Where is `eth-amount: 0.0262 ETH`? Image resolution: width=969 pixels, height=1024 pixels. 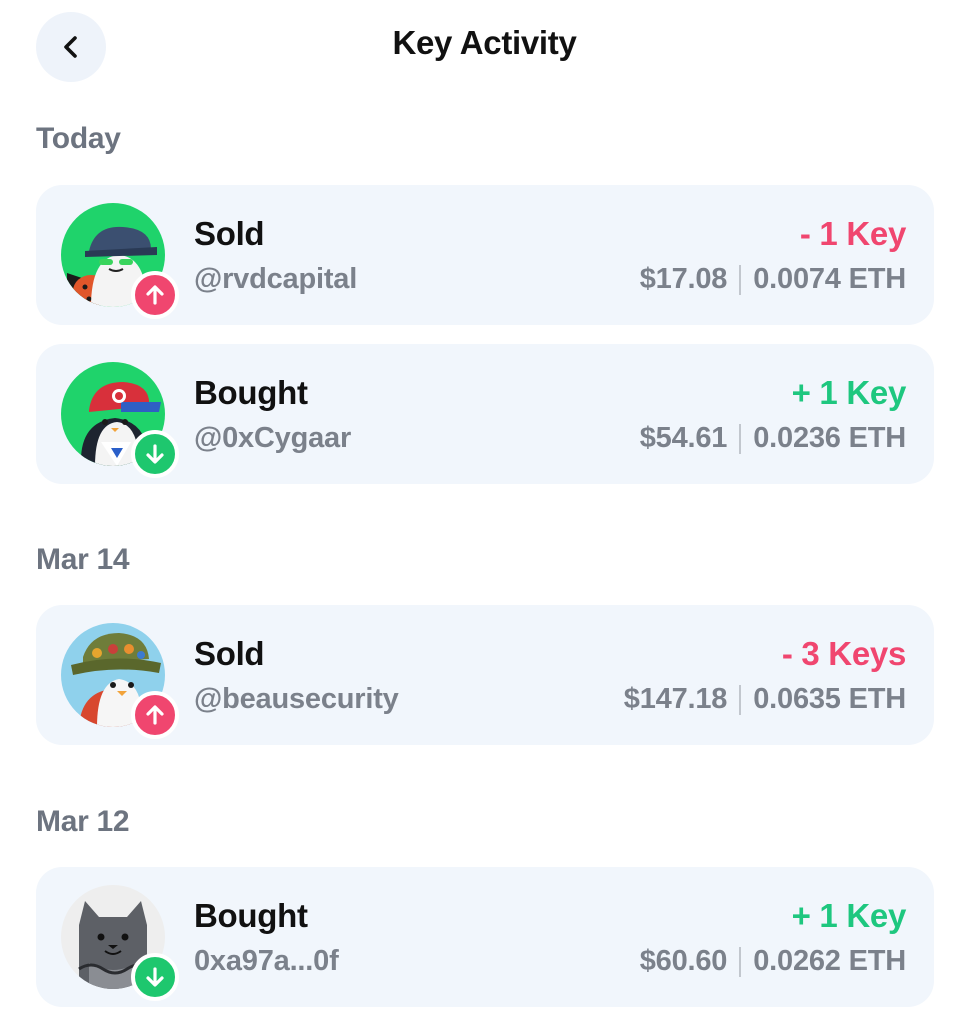 eth-amount: 0.0262 ETH is located at coordinates (829, 961).